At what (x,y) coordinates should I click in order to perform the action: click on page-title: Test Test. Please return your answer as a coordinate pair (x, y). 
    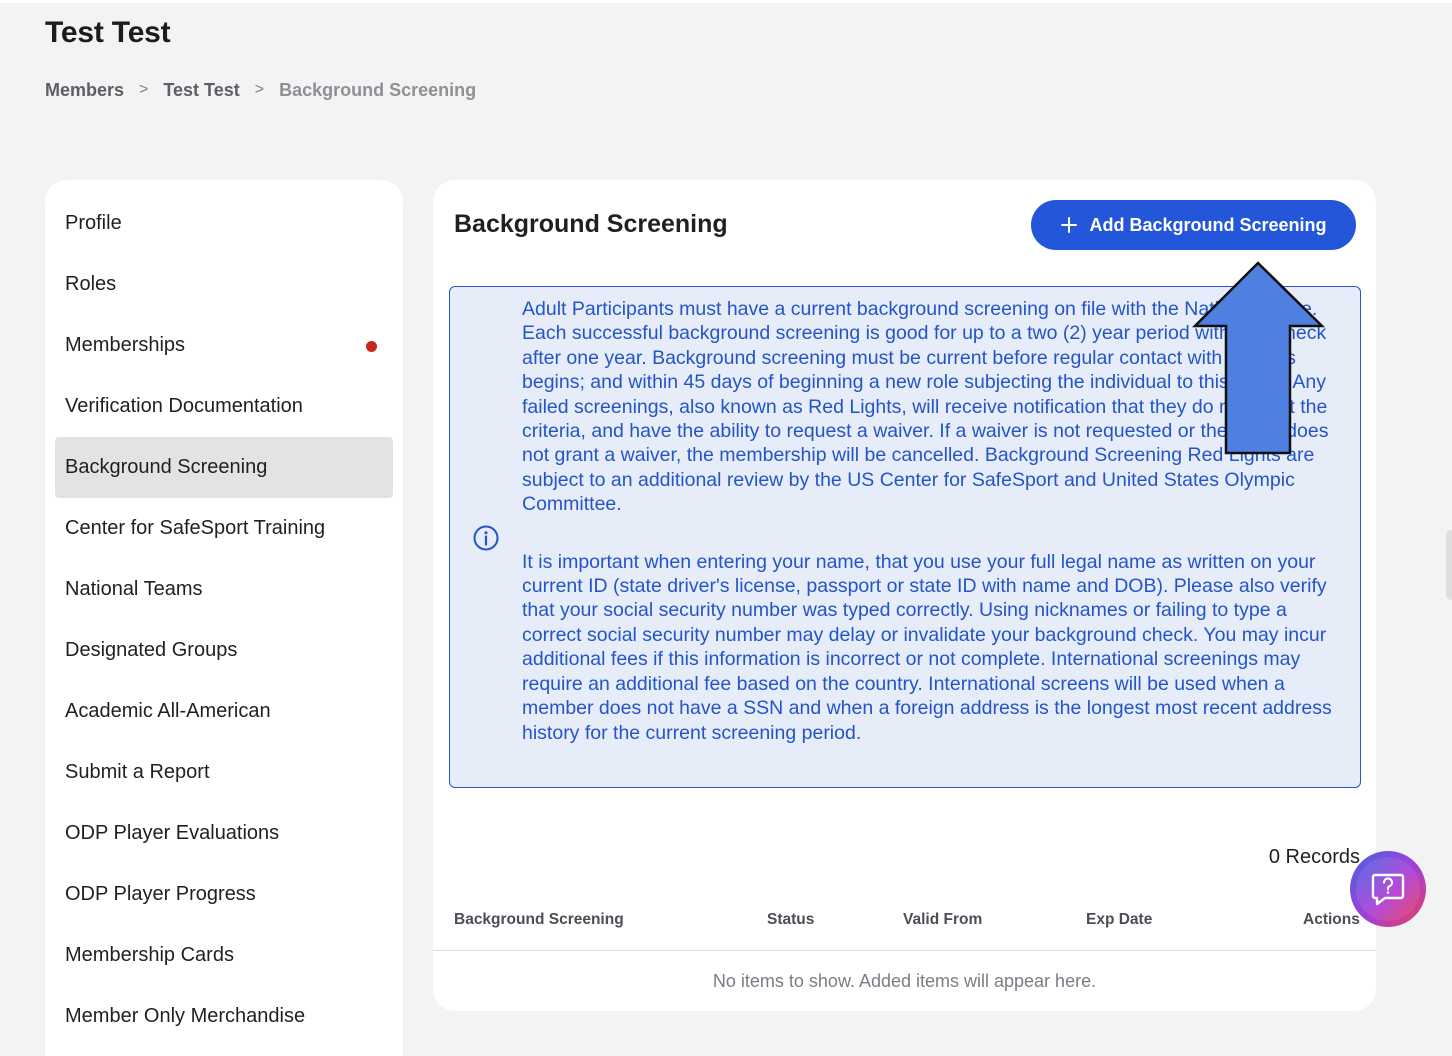
    Looking at the image, I should click on (108, 32).